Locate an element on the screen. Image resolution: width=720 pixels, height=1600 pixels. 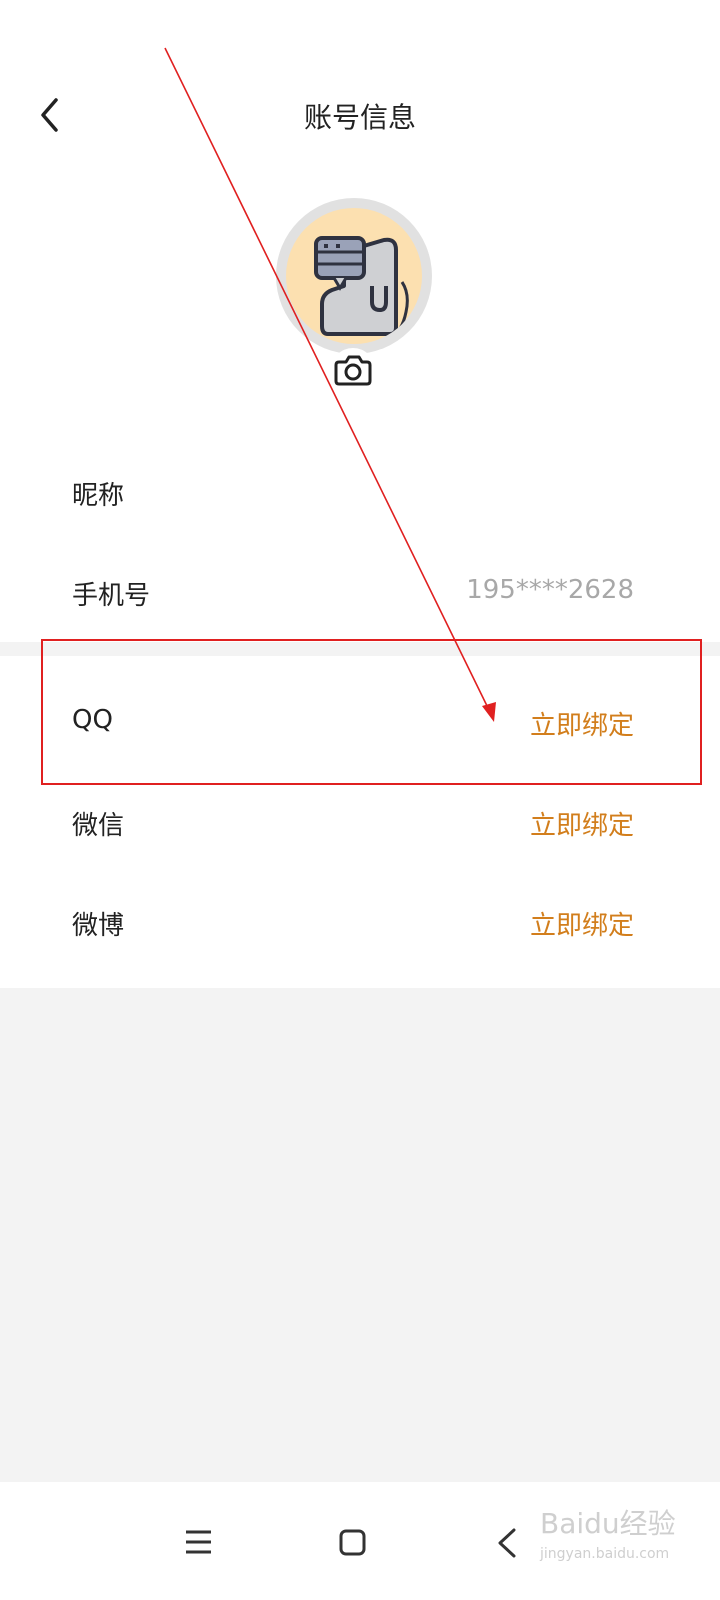
change-avatar-button is located at coordinates (353, 370).